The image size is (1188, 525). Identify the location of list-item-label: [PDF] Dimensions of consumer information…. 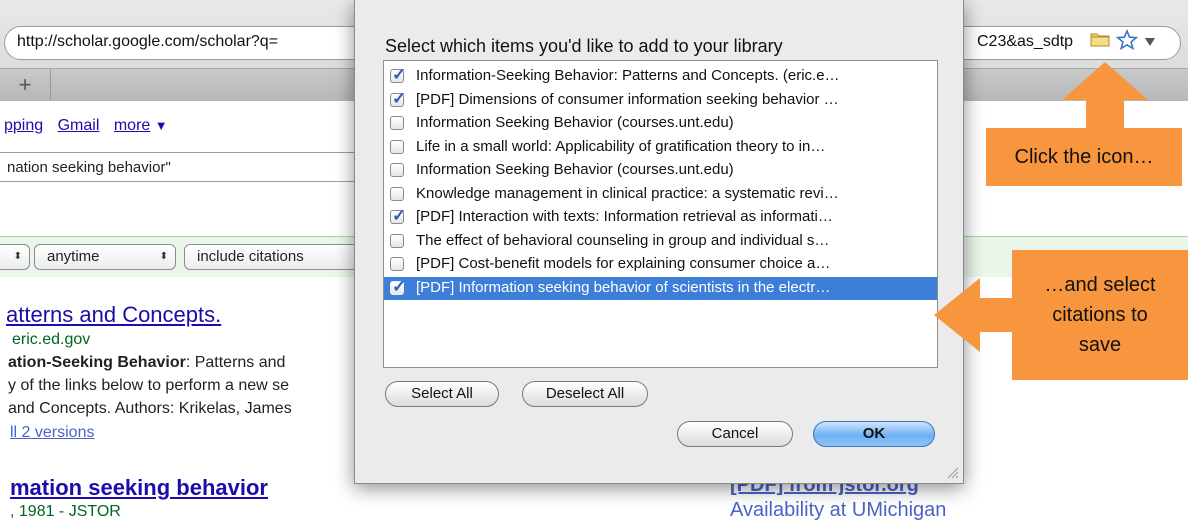
(627, 99).